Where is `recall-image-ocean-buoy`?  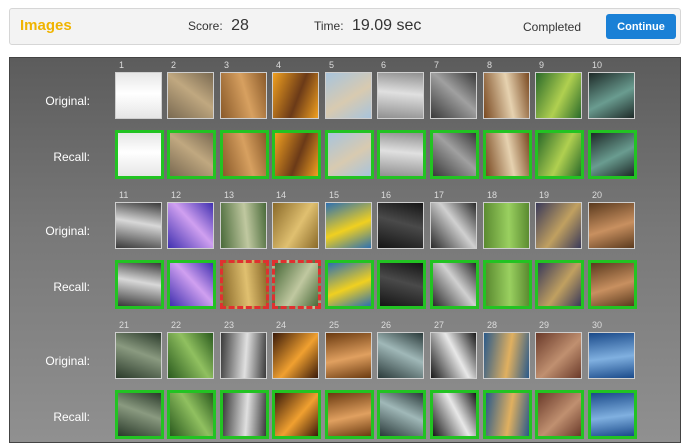 recall-image-ocean-buoy is located at coordinates (612, 414).